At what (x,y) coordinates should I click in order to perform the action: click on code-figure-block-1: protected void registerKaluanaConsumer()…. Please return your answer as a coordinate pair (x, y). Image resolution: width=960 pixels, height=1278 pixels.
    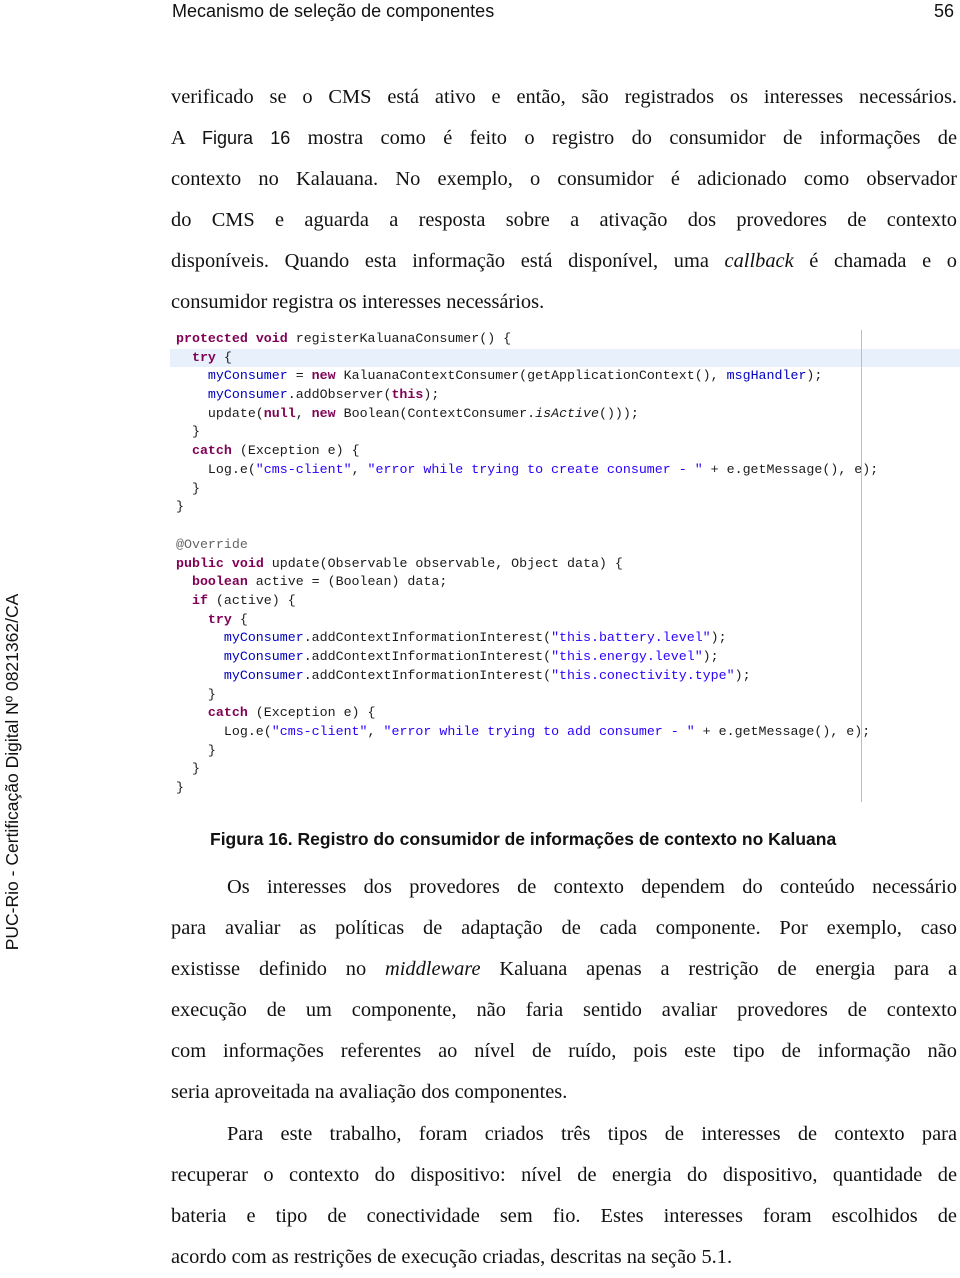
    Looking at the image, I should click on (565, 423).